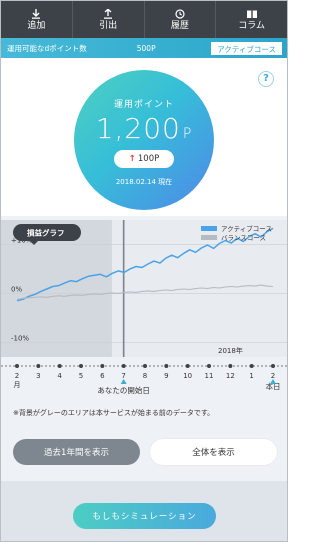  I want to click on y-tick-label: 0%, so click(16, 289).